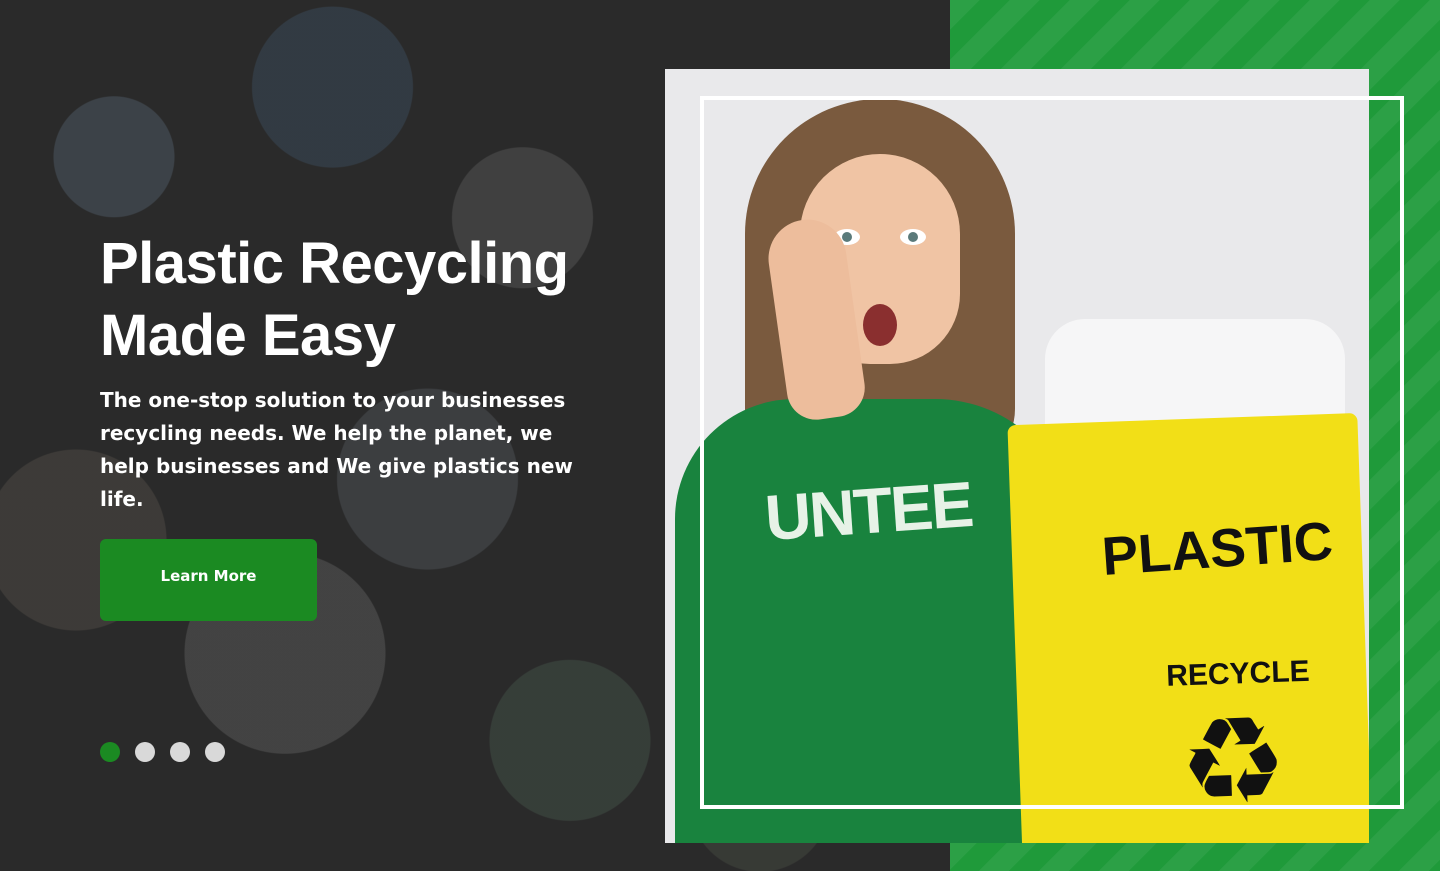  What do you see at coordinates (880, 325) in the screenshot?
I see `person-mouth` at bounding box center [880, 325].